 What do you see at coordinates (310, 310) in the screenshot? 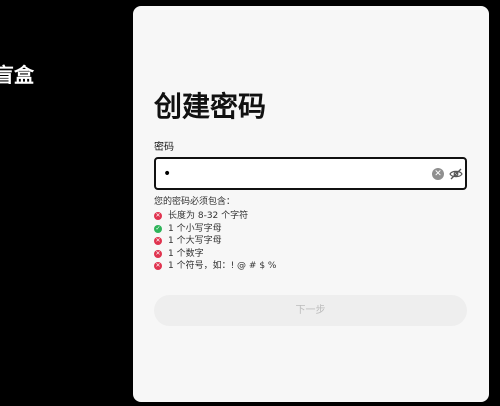
I see `next-button: 下一步` at bounding box center [310, 310].